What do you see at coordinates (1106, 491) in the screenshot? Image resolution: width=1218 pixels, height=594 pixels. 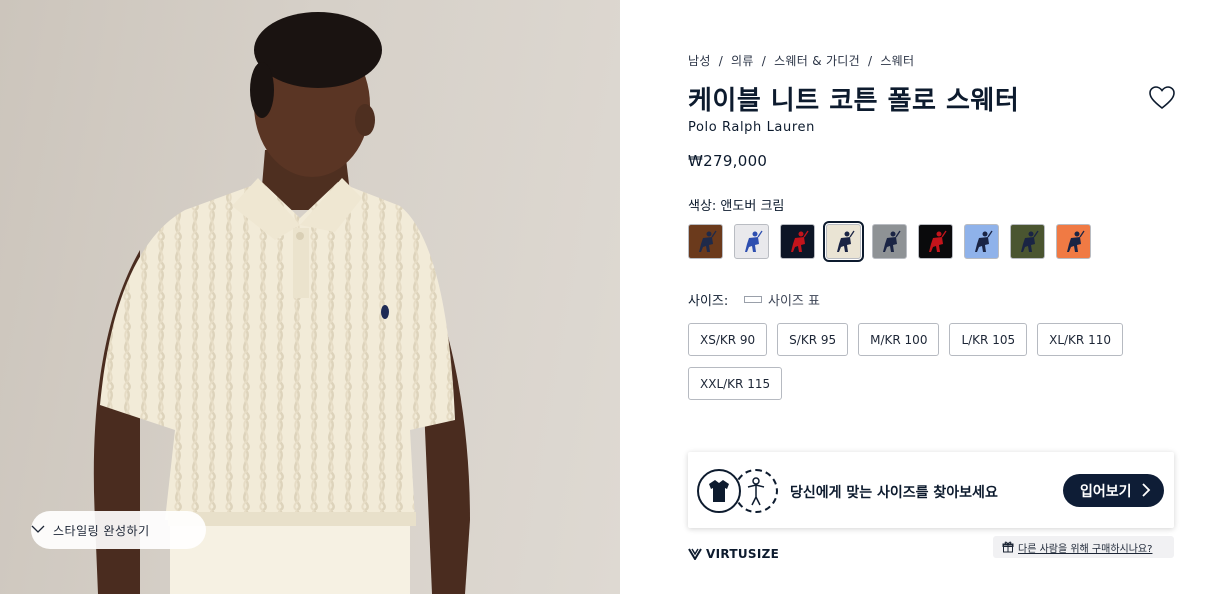 I see `try-on-button-label: 입어보기` at bounding box center [1106, 491].